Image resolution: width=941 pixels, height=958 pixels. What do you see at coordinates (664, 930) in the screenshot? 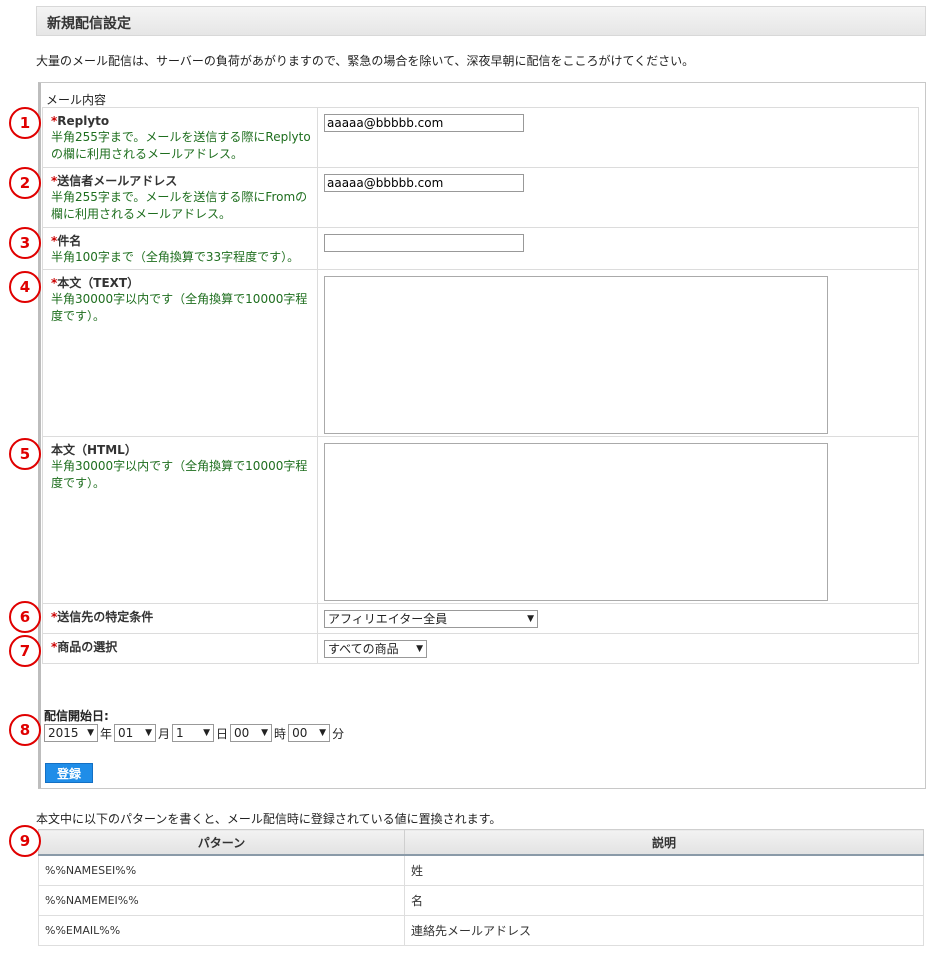
I see `description-cell: 連絡先メールアドレス` at bounding box center [664, 930].